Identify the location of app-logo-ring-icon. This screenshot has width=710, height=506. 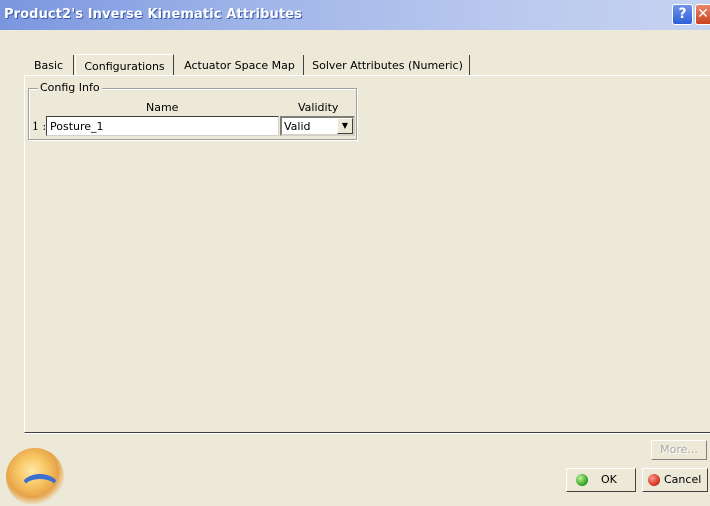
(40, 489).